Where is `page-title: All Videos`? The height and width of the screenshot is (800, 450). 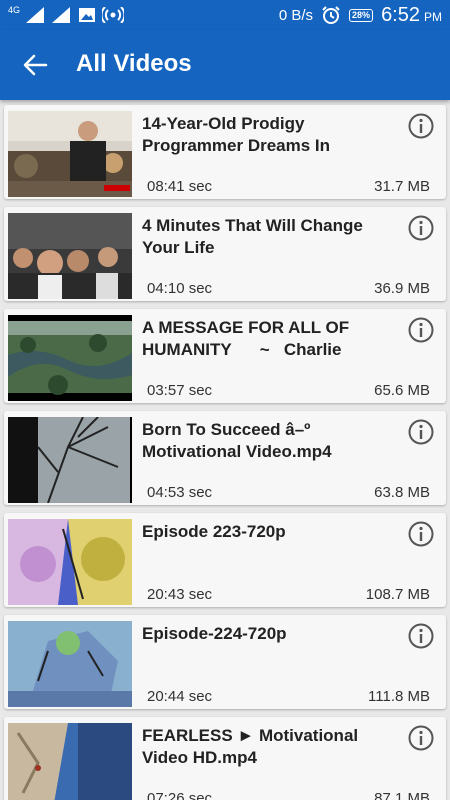 page-title: All Videos is located at coordinates (134, 63).